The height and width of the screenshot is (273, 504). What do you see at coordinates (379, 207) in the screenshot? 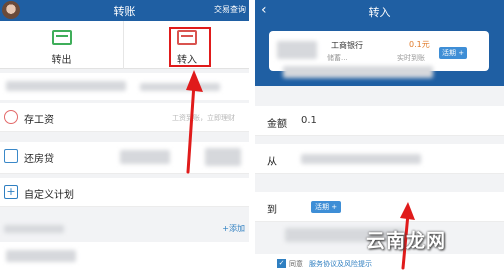
I see `to-field: 到 活期 +` at bounding box center [379, 207].